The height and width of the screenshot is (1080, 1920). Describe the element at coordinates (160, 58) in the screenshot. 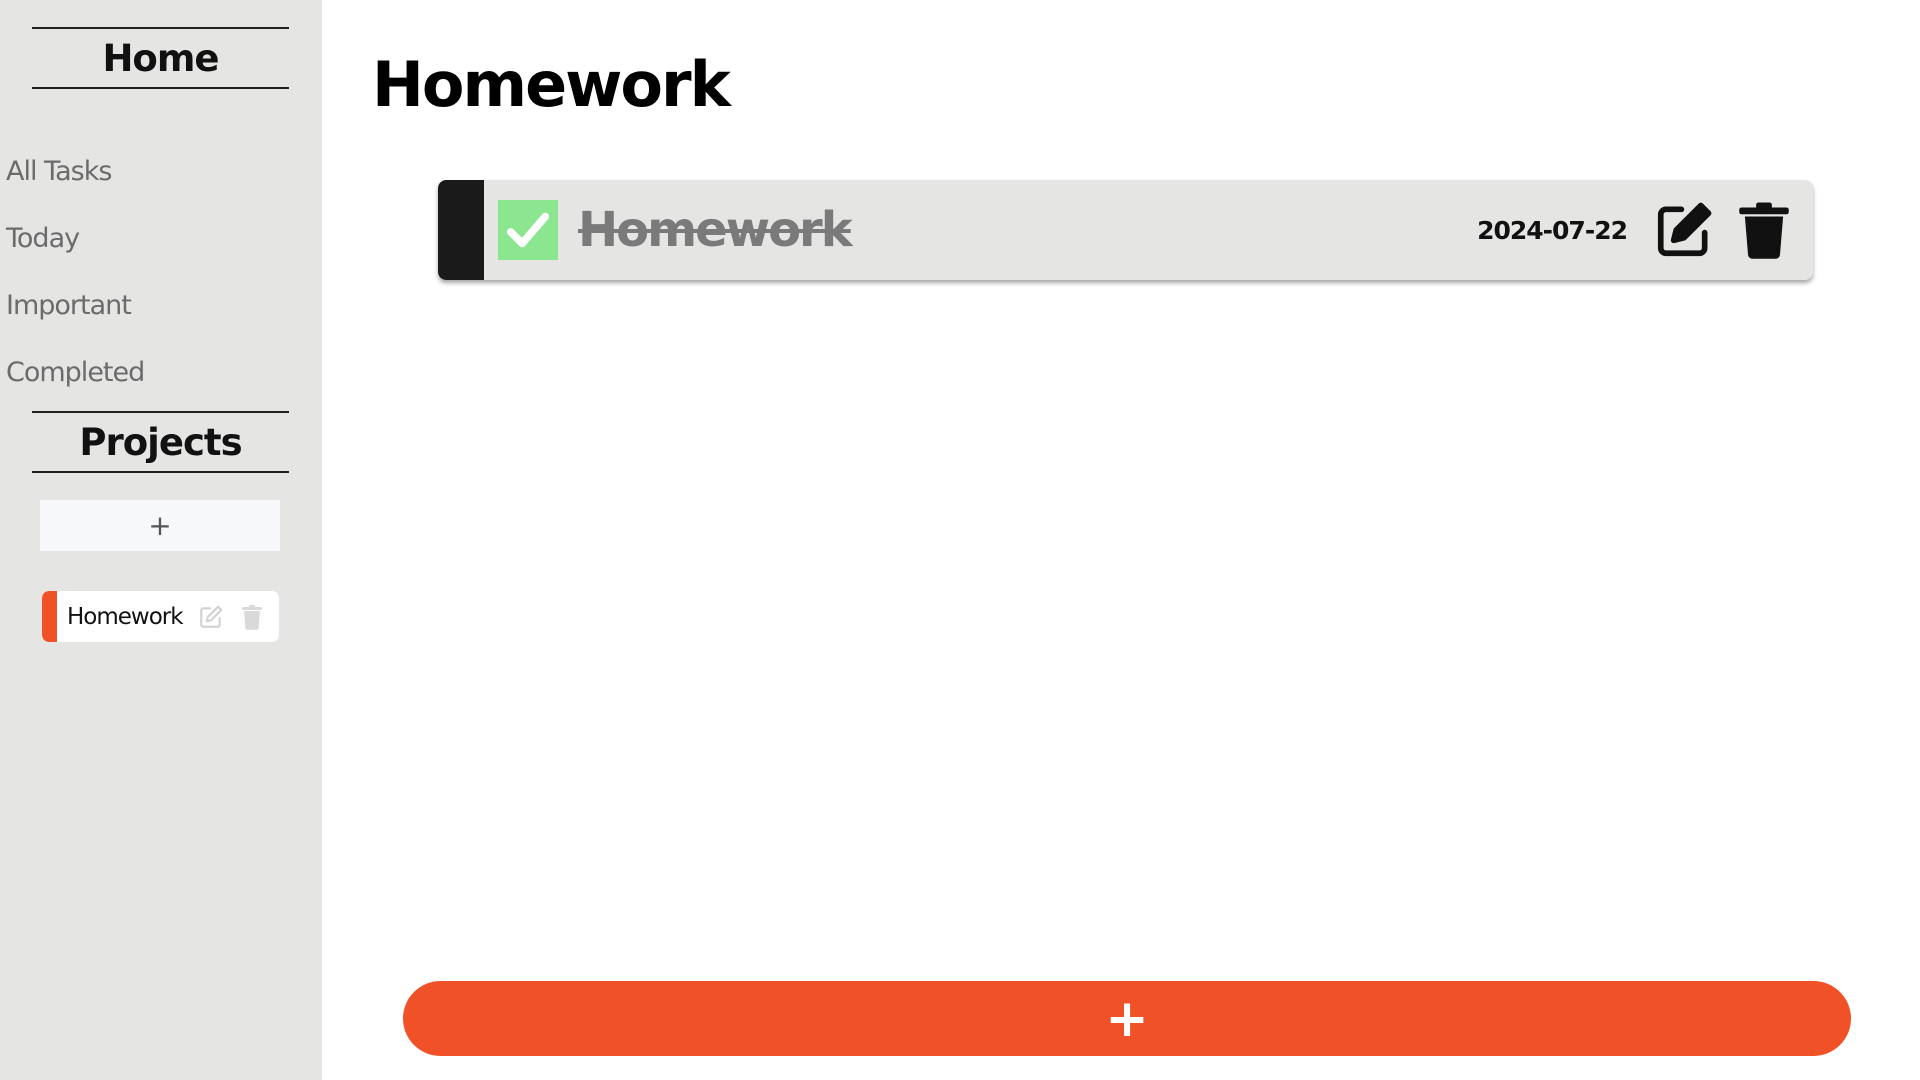

I see `home-heading: Home` at that location.